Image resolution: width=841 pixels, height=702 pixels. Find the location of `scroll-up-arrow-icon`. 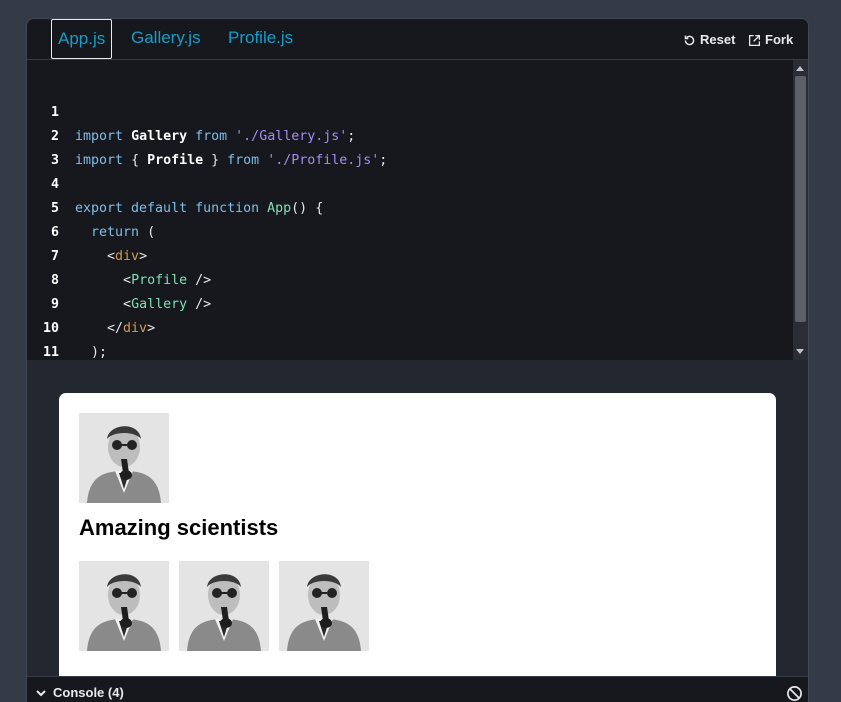

scroll-up-arrow-icon is located at coordinates (800, 68).